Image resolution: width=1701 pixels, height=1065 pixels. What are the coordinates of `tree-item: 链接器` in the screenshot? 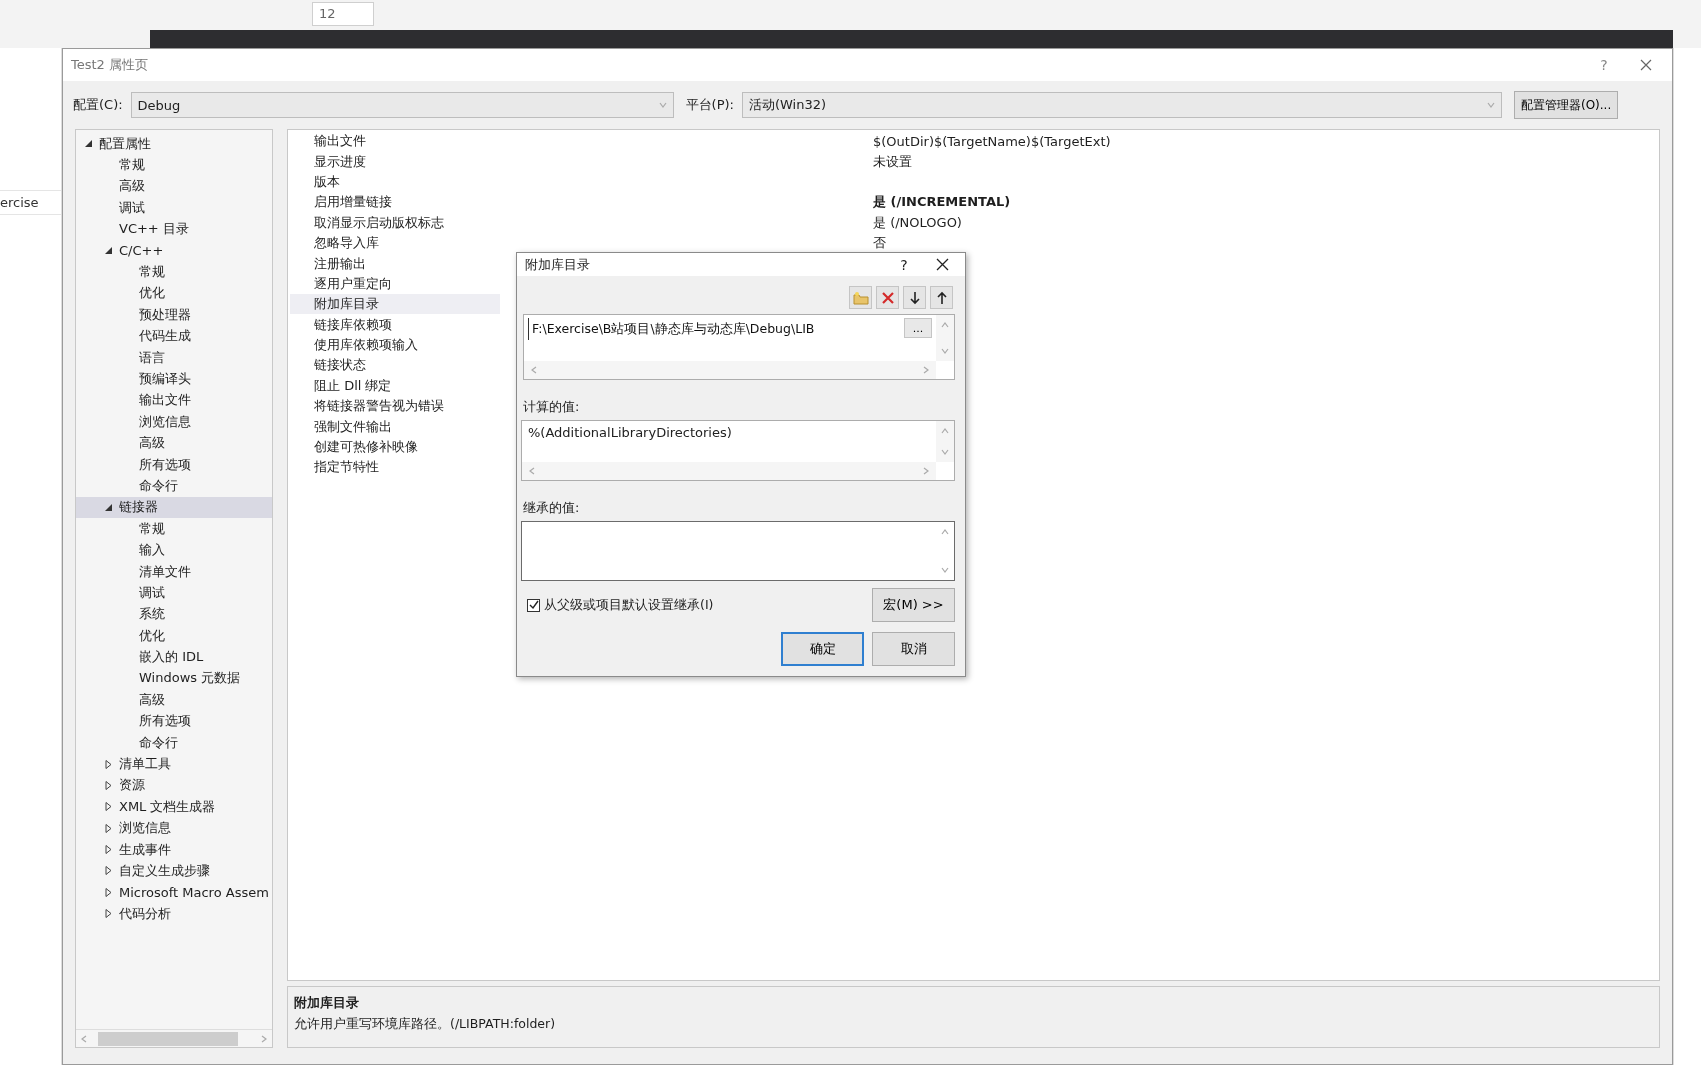 It's located at (174, 507).